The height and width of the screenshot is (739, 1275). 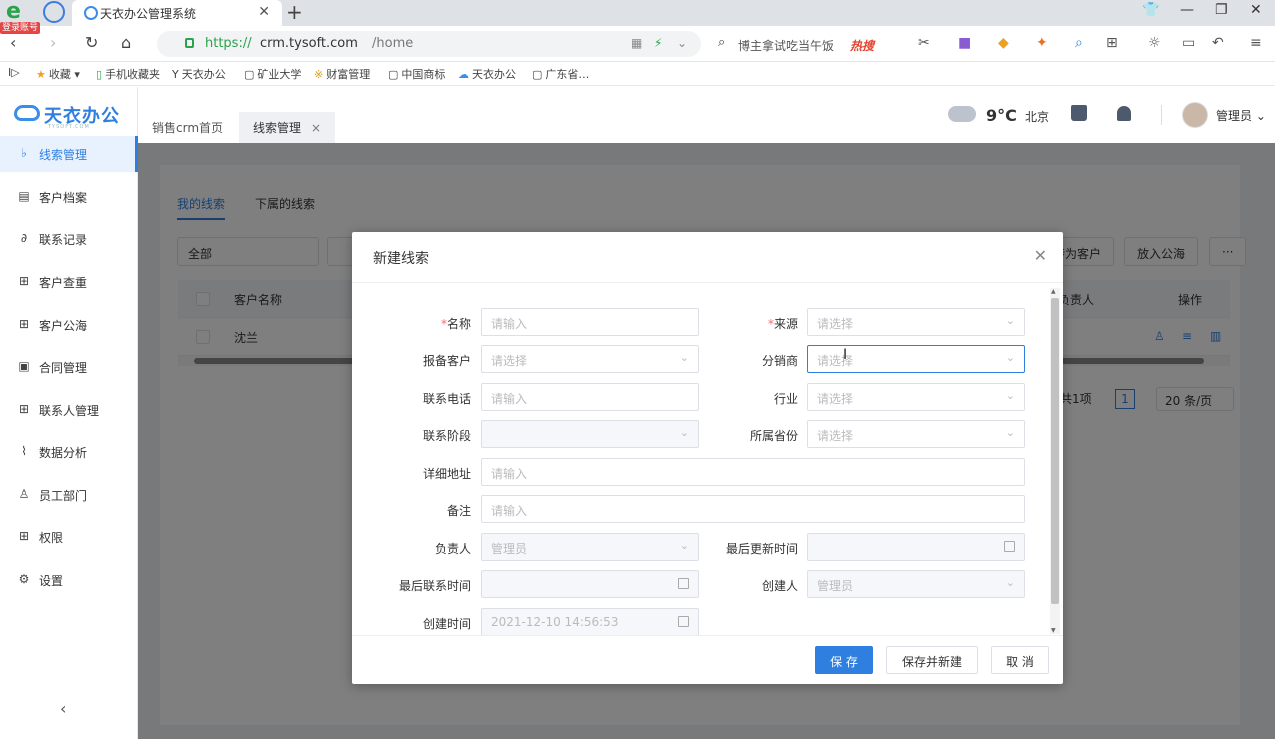 What do you see at coordinates (69, 537) in the screenshot?
I see `sidebar-item-permissions: ⊞ 权限` at bounding box center [69, 537].